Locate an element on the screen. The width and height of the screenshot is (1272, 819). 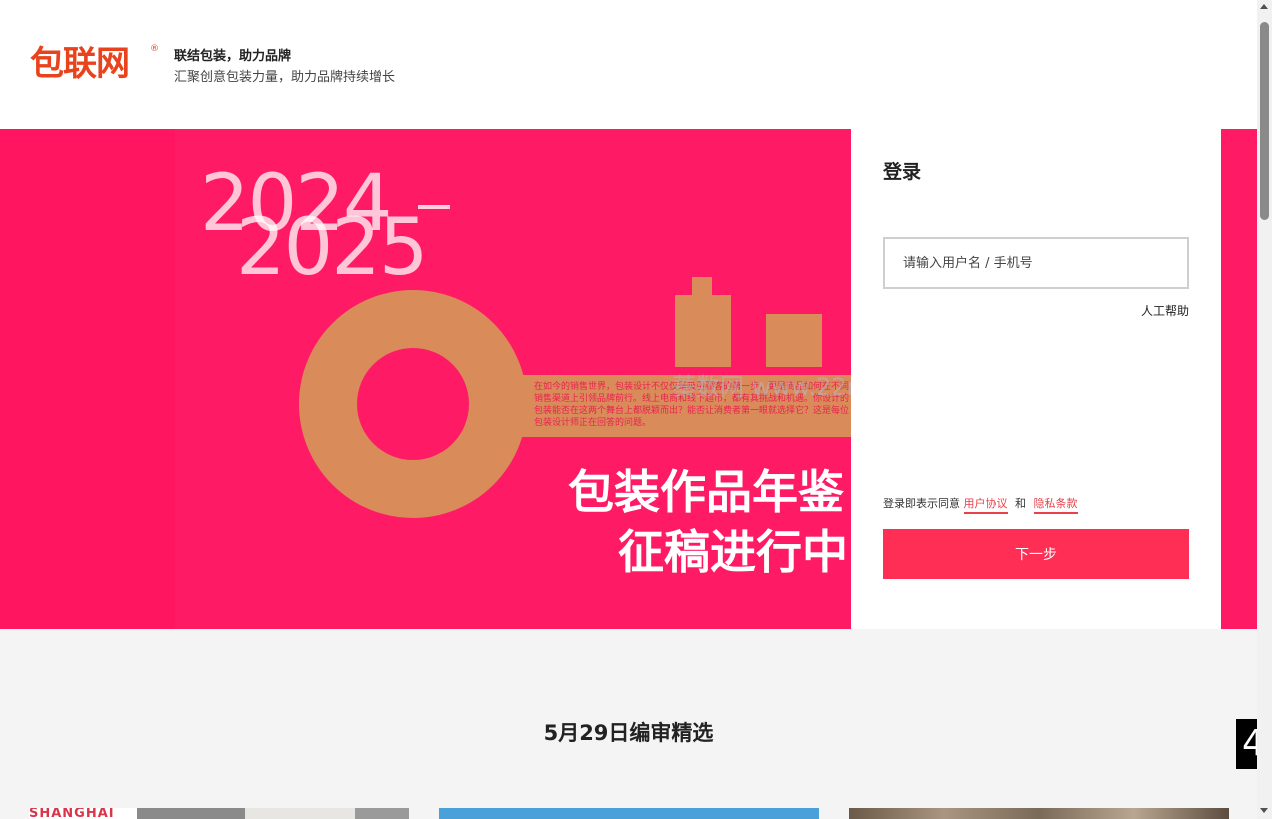
site-logo: 包联网 ® is located at coordinates (94, 64).